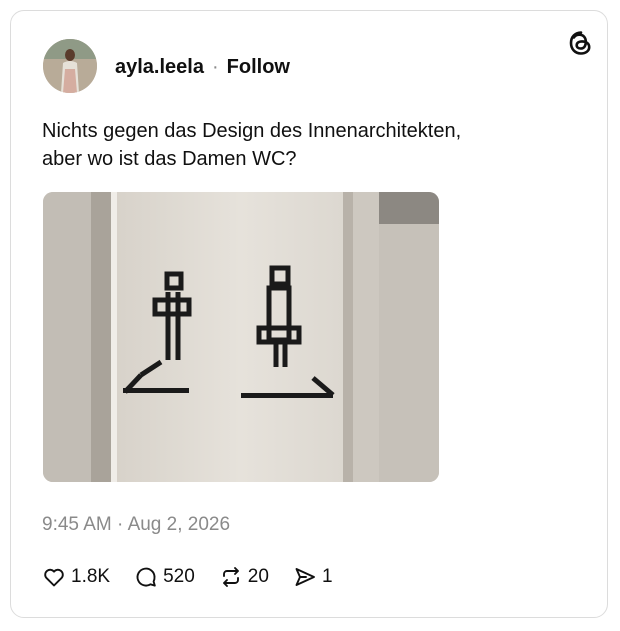 The image size is (620, 631). What do you see at coordinates (146, 577) in the screenshot?
I see `comment-bubble-icon` at bounding box center [146, 577].